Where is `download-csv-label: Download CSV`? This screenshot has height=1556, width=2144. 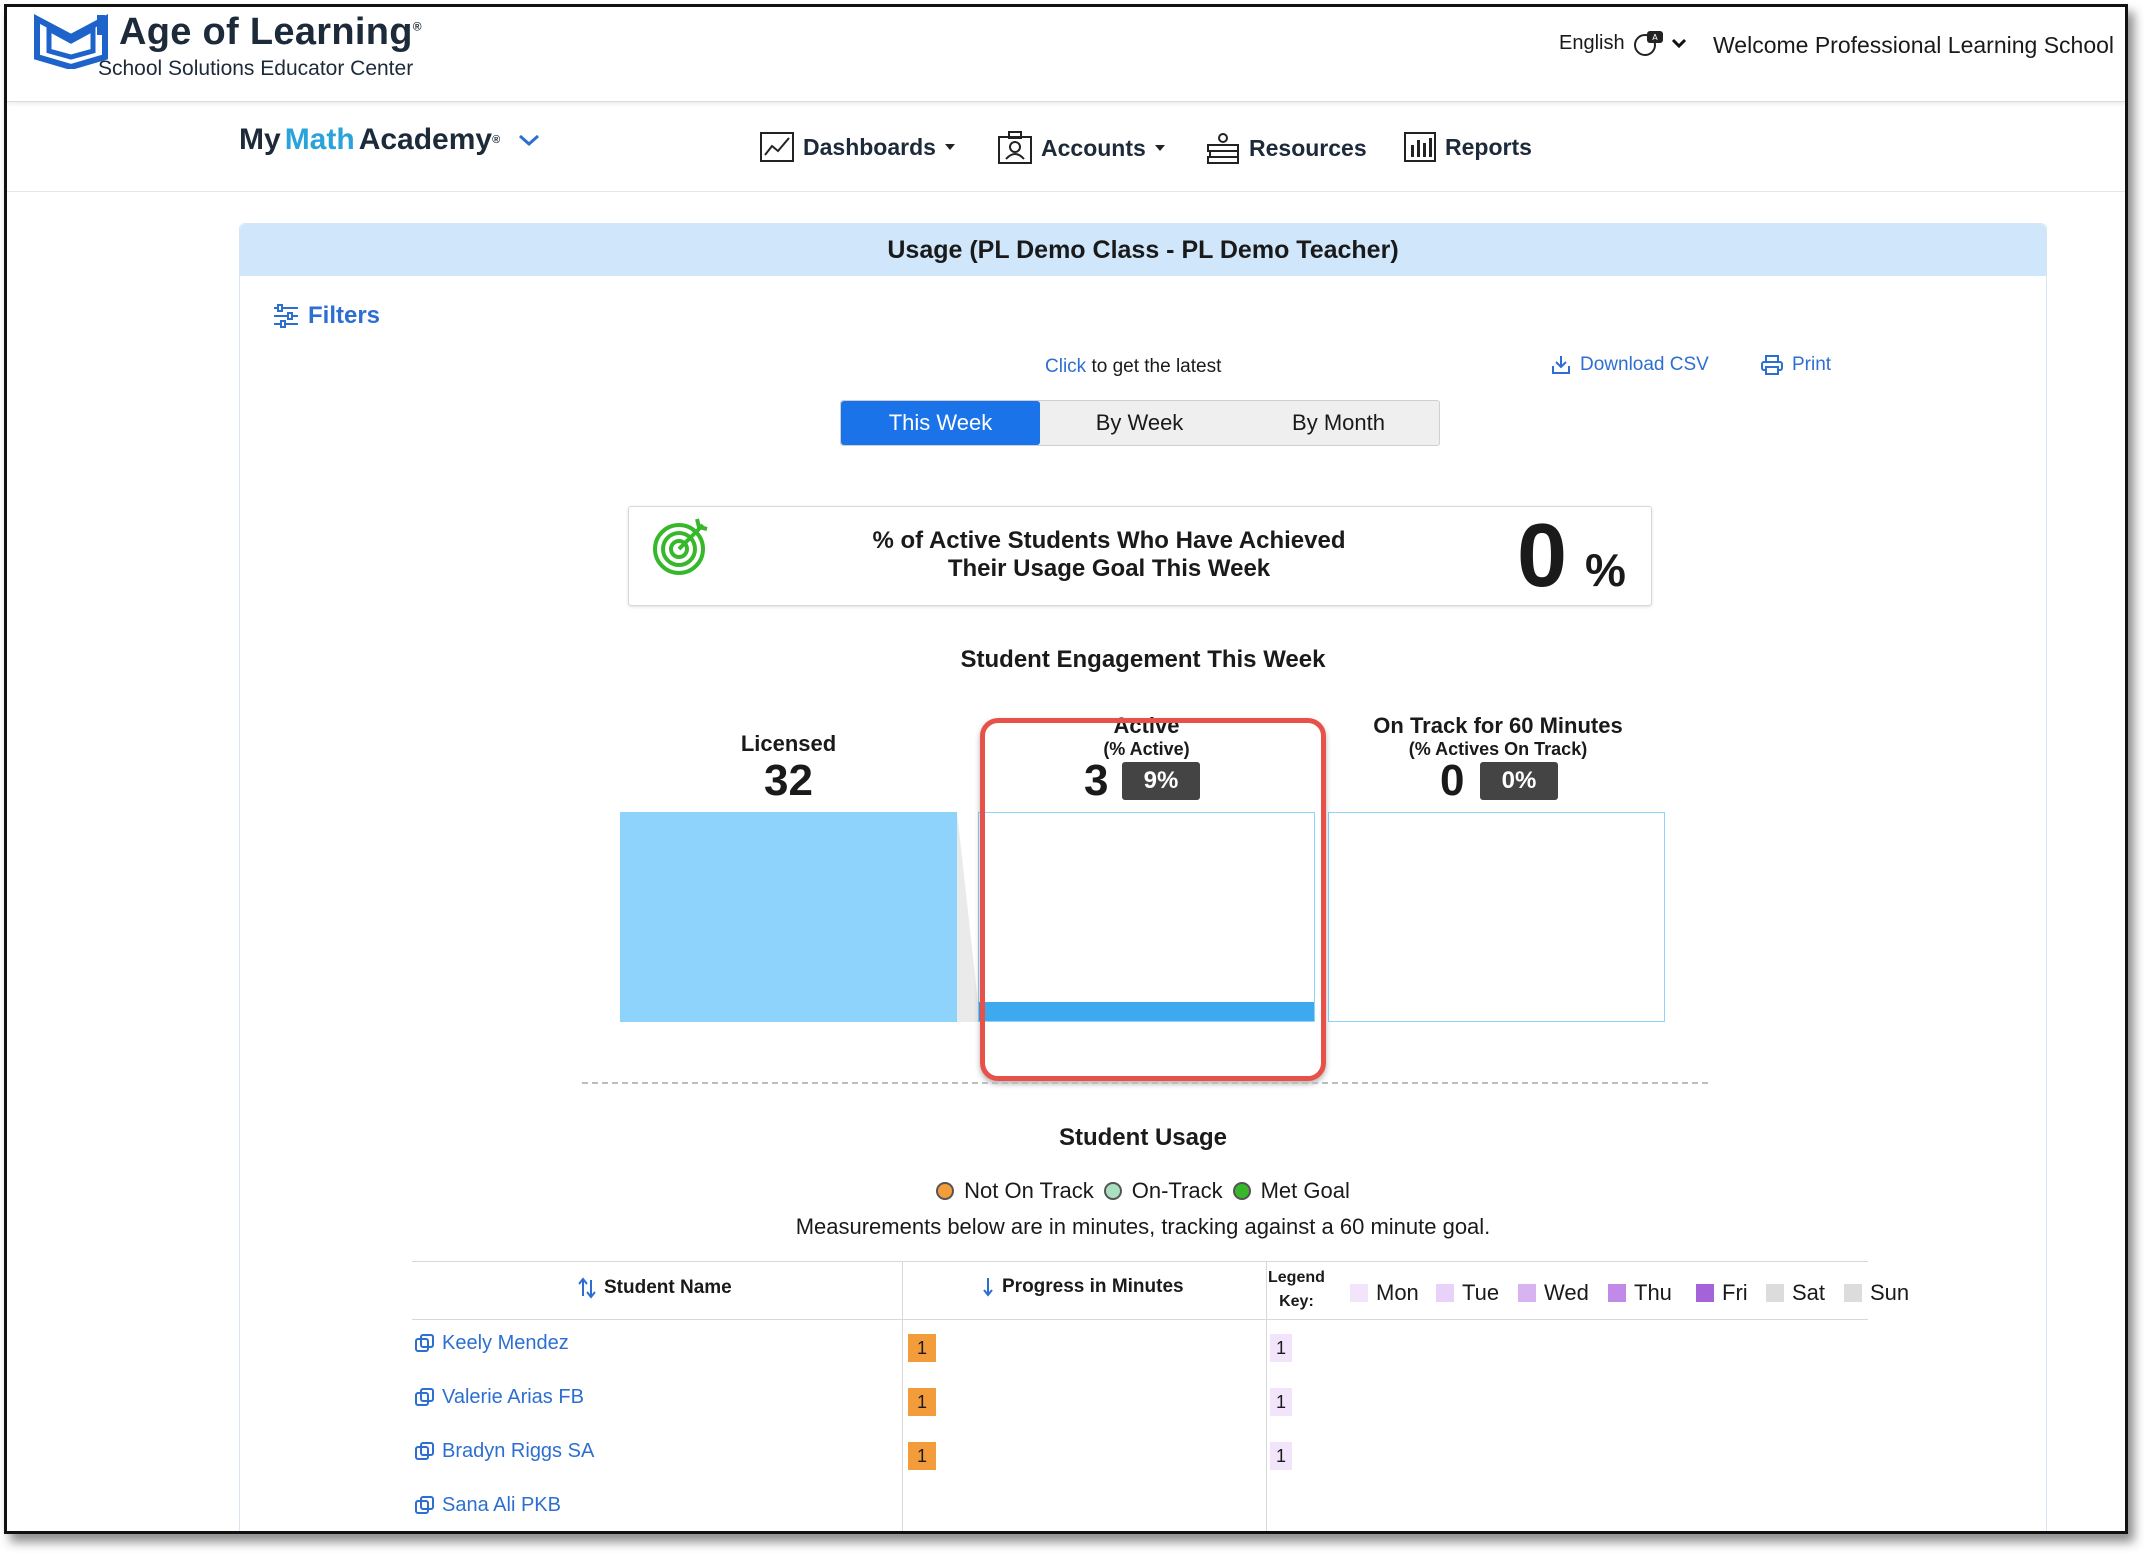
download-csv-label: Download CSV is located at coordinates (1644, 364).